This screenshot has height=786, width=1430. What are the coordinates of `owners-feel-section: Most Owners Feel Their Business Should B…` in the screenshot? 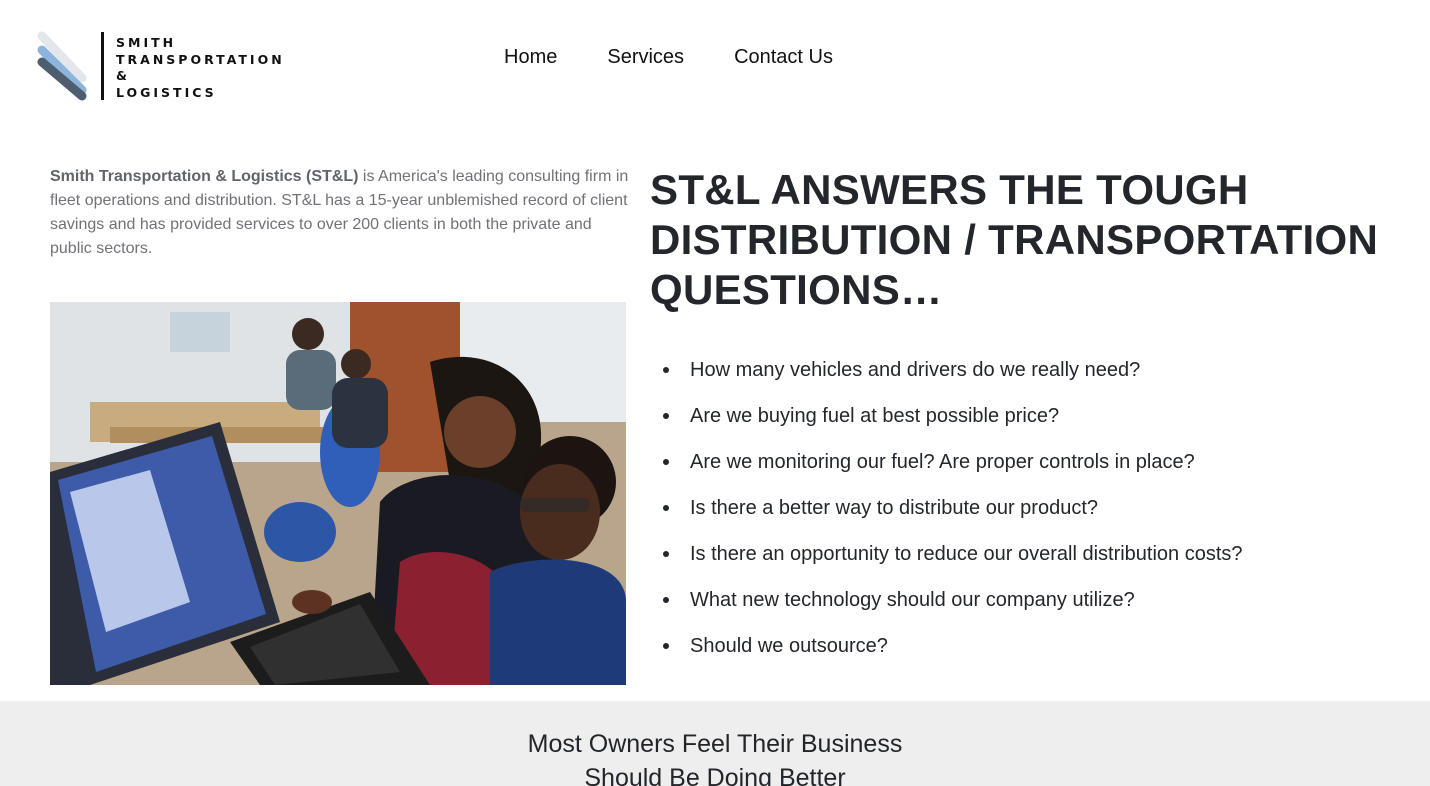 It's located at (715, 743).